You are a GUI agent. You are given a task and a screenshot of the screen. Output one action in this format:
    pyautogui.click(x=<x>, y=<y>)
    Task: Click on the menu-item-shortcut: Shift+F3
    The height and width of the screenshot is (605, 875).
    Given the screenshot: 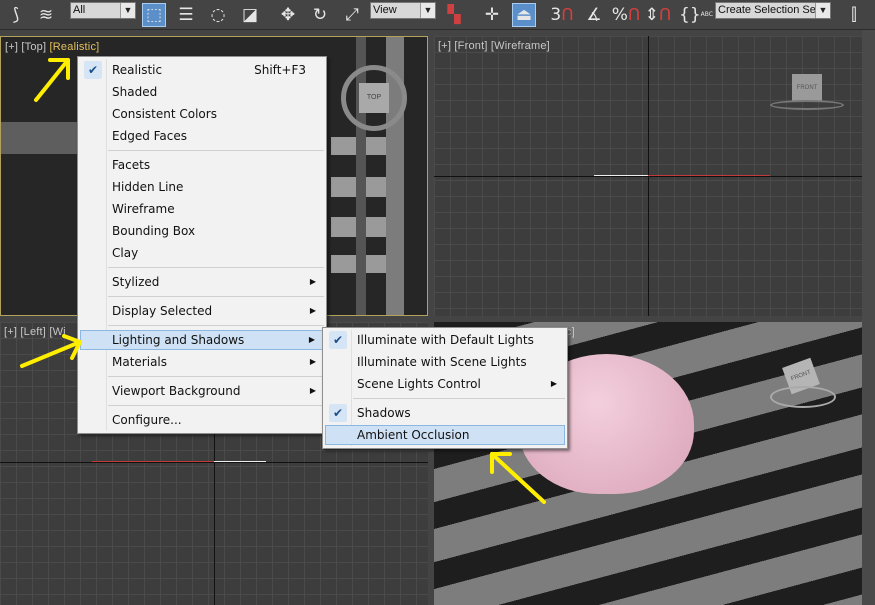 What is the action you would take?
    pyautogui.click(x=280, y=70)
    